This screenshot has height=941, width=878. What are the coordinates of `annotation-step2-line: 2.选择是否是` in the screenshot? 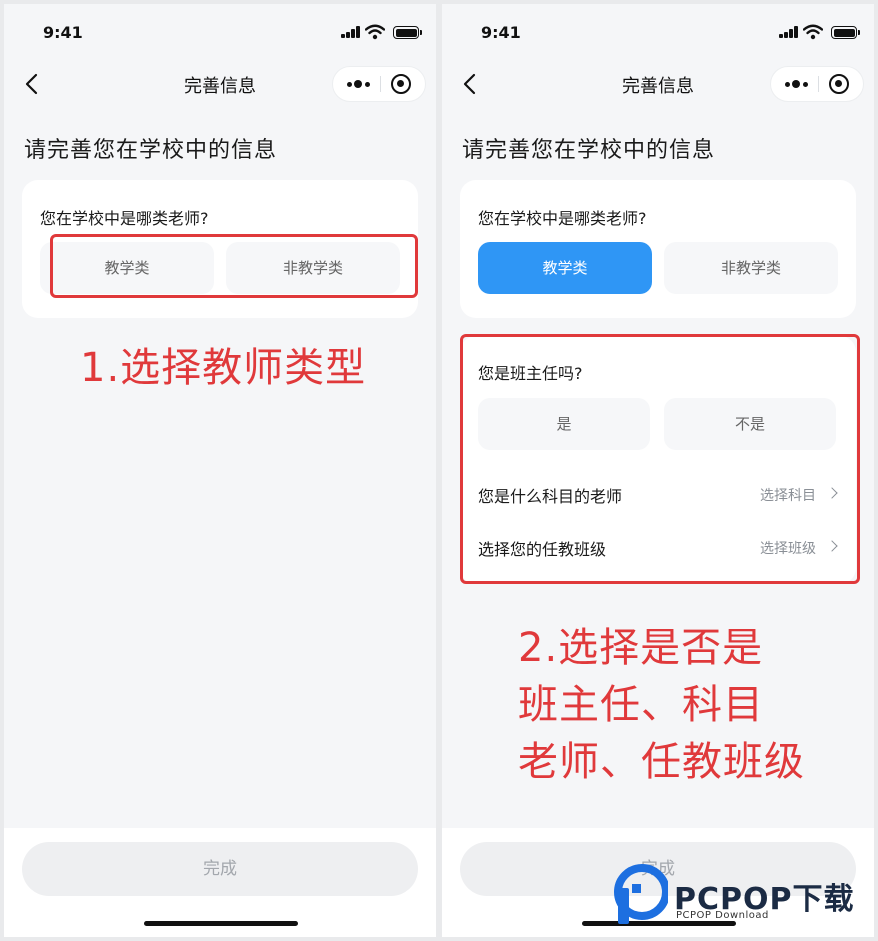 It's located at (641, 648).